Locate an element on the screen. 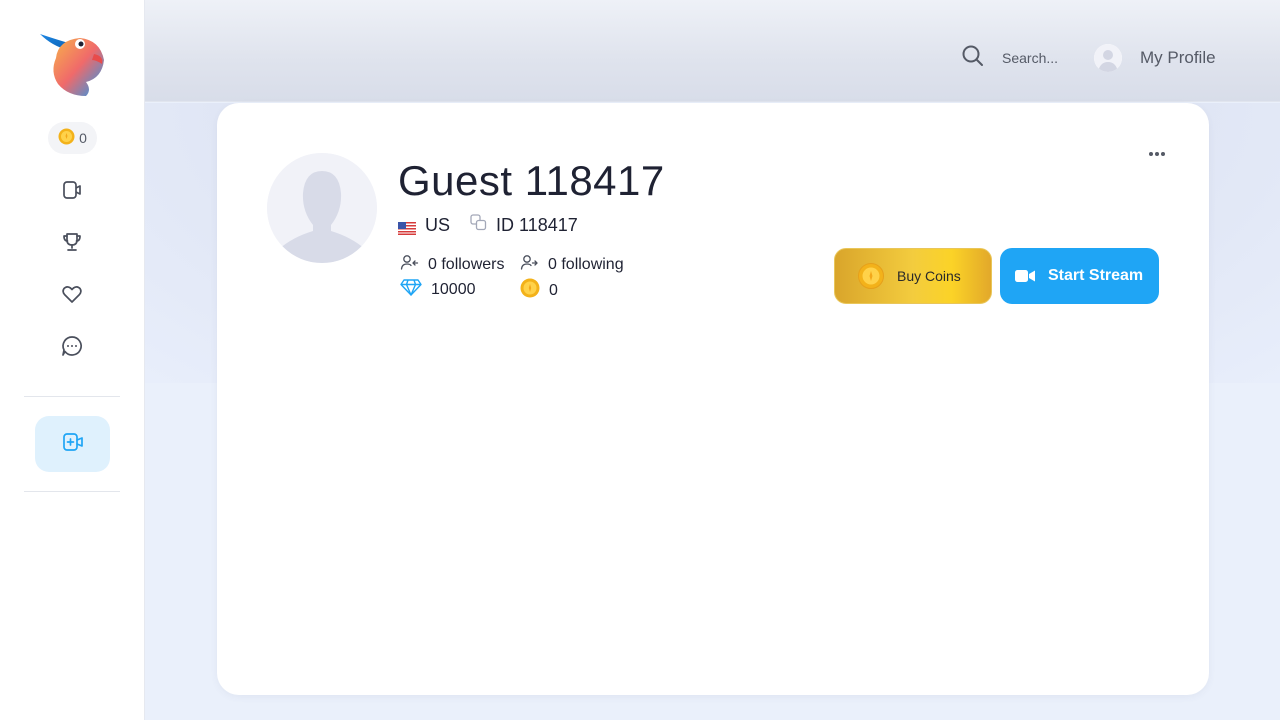 The width and height of the screenshot is (1280, 720). copy-id-button: ID 118417 is located at coordinates (524, 225).